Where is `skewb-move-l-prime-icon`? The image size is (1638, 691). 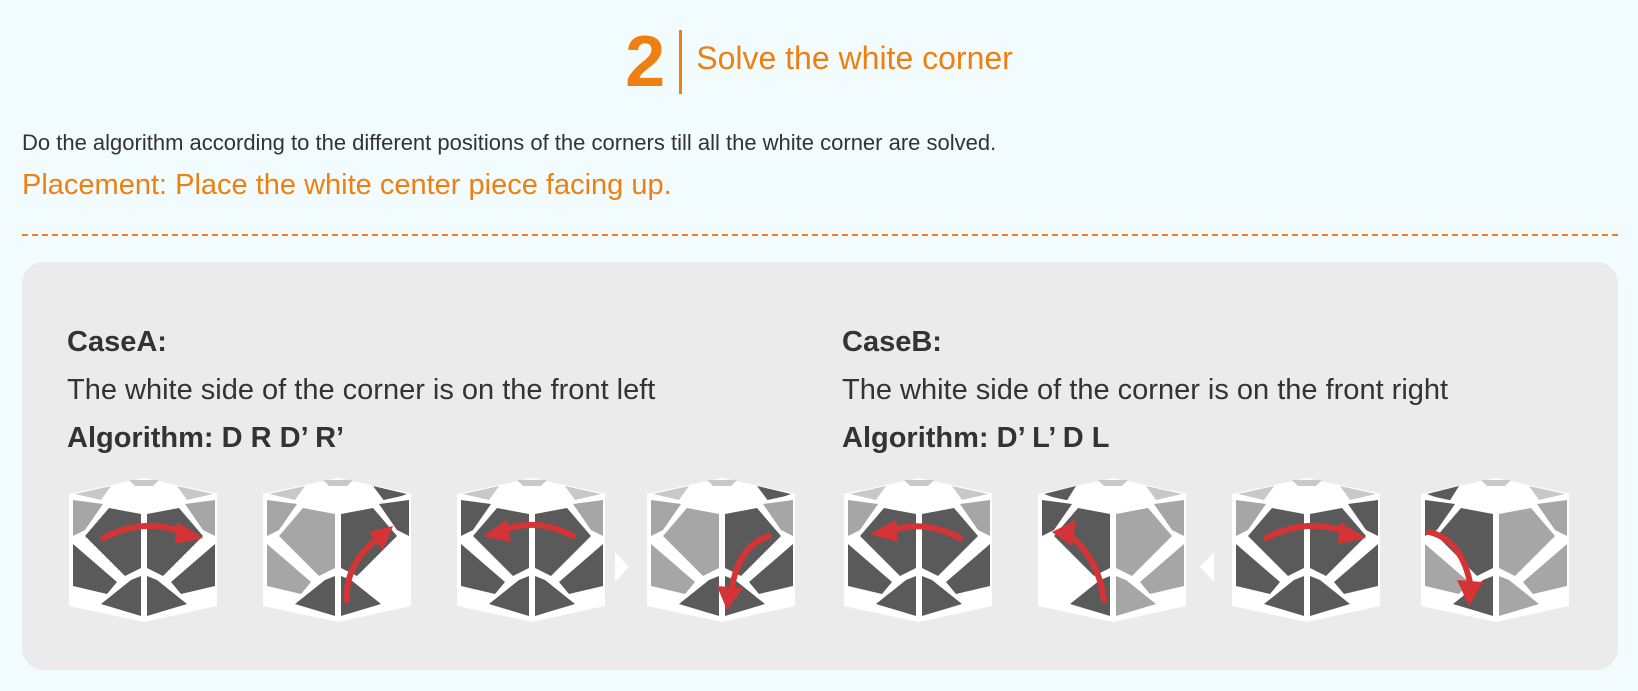 skewb-move-l-prime-icon is located at coordinates (1113, 550).